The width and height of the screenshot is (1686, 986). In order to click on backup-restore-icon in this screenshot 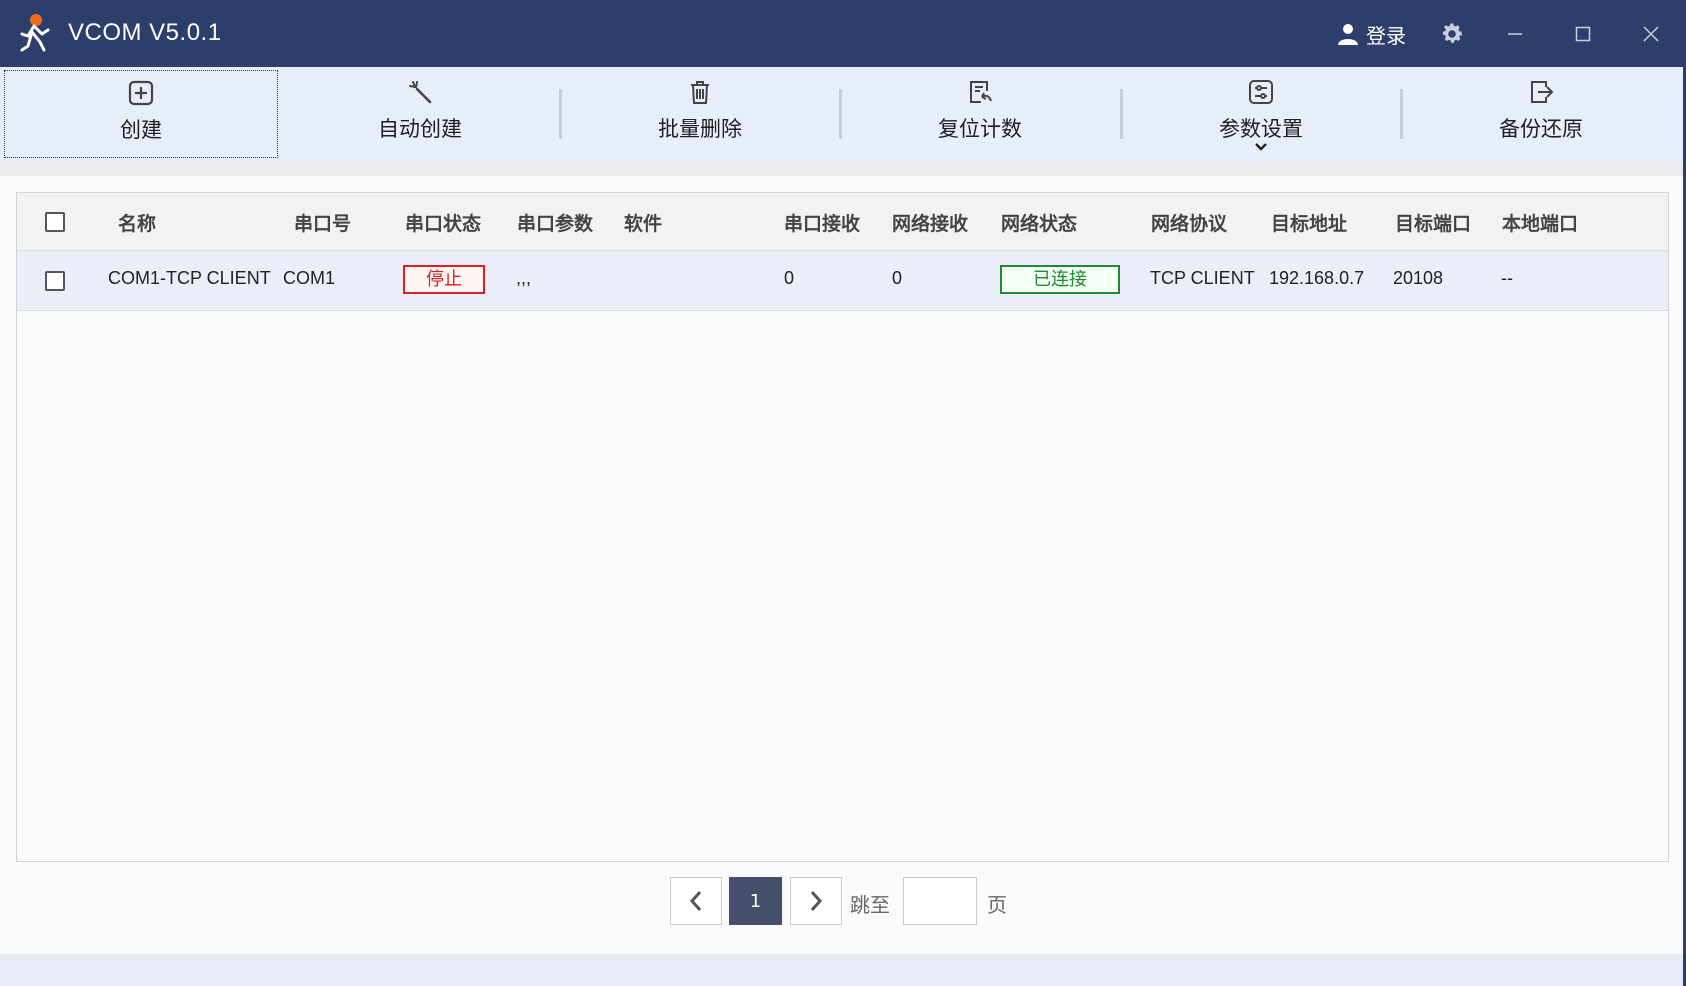, I will do `click(1541, 92)`.